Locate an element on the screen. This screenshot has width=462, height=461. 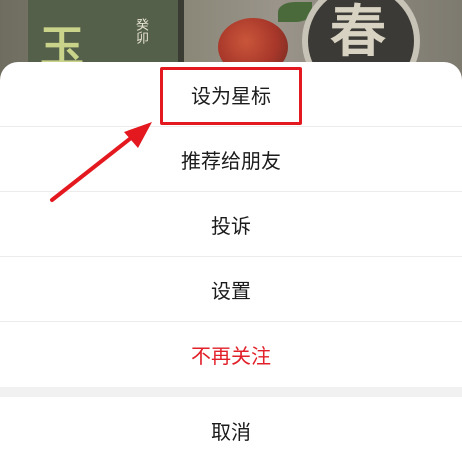
cancel-button: 取消 is located at coordinates (231, 429).